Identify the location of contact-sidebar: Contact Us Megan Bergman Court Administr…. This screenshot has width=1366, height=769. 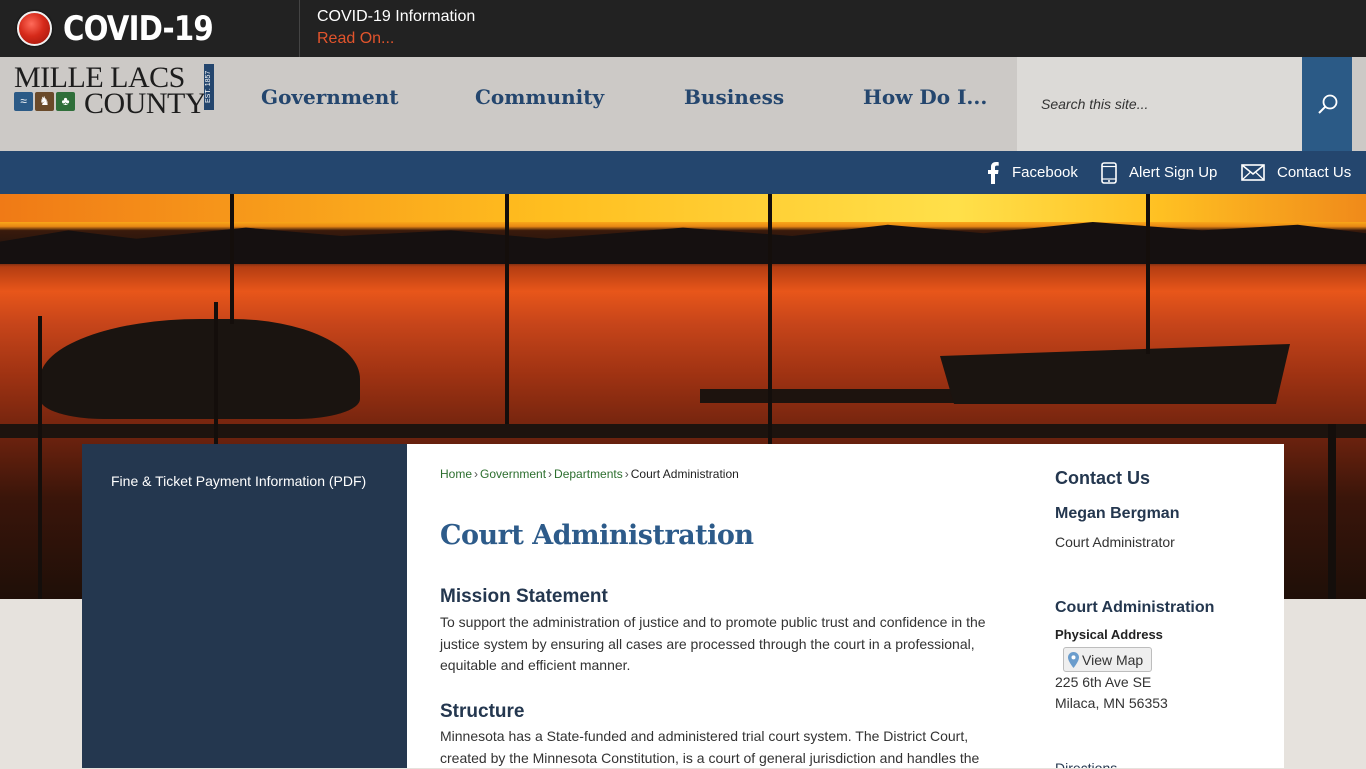
(1169, 606).